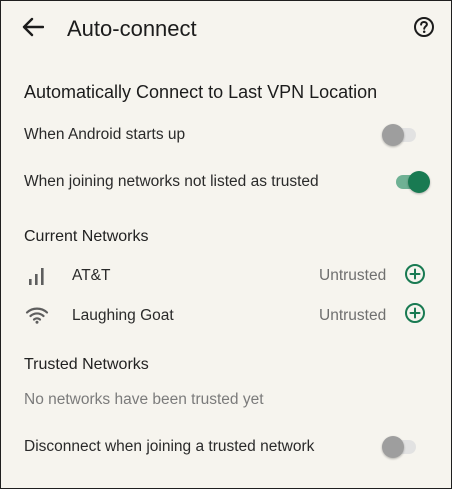 The height and width of the screenshot is (489, 452). I want to click on trust-network-button-laughing-goat, so click(415, 315).